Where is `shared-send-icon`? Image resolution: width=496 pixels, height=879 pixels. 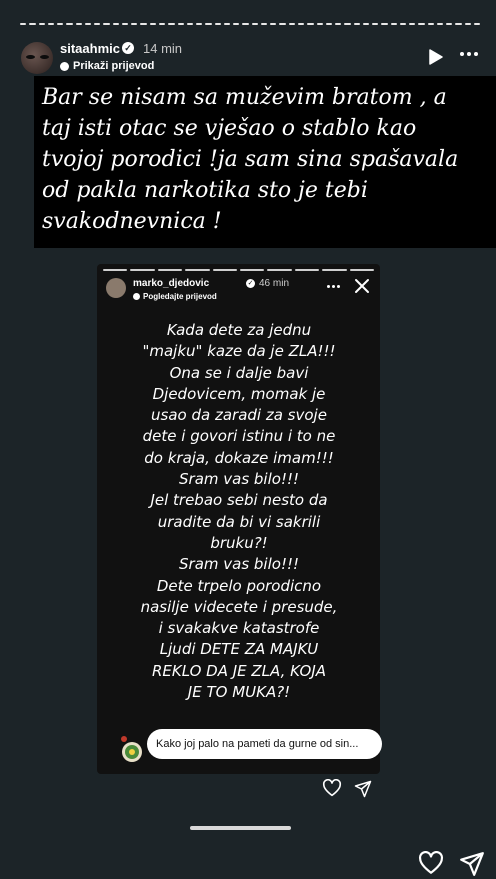
shared-send-icon is located at coordinates (363, 789).